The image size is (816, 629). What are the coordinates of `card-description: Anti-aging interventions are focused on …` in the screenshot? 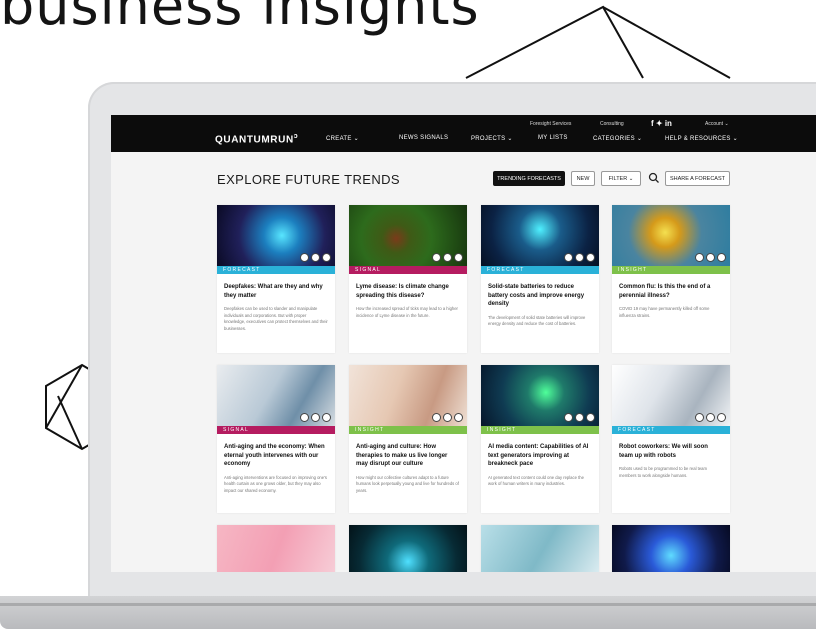 It's located at (275, 483).